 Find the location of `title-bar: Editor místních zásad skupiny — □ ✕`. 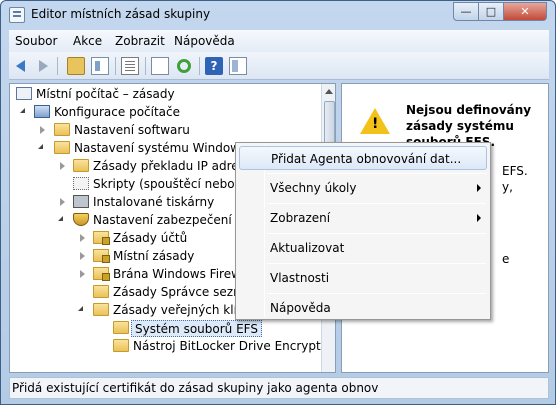

title-bar: Editor místních zásad skupiny — □ ✕ is located at coordinates (278, 15).